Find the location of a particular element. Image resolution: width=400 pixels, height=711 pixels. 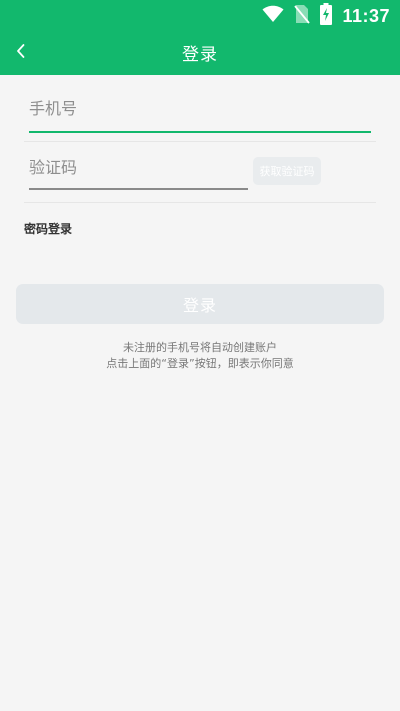

status-bar: 11:37 is located at coordinates (200, 16).